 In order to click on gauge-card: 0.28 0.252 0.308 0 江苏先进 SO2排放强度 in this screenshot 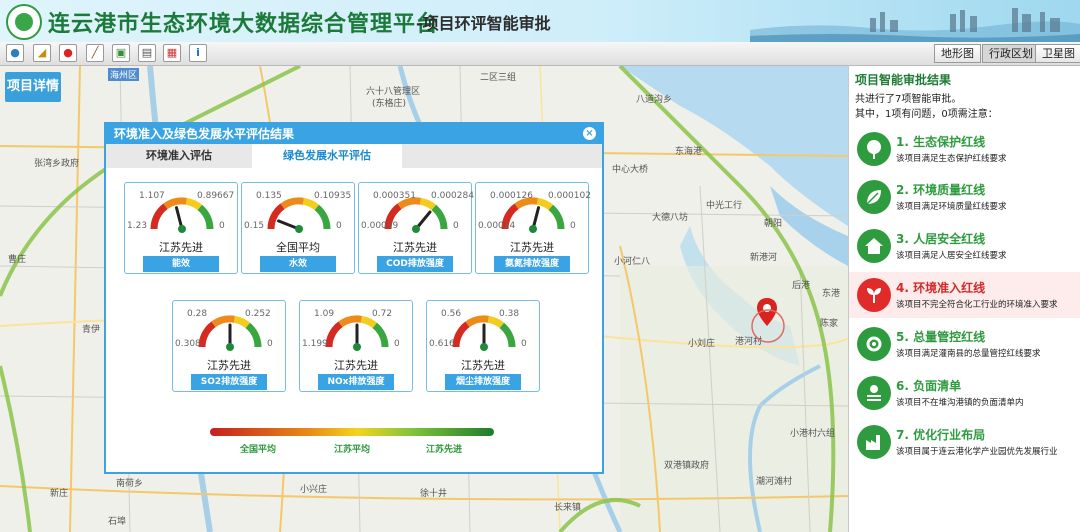, I will do `click(229, 346)`.